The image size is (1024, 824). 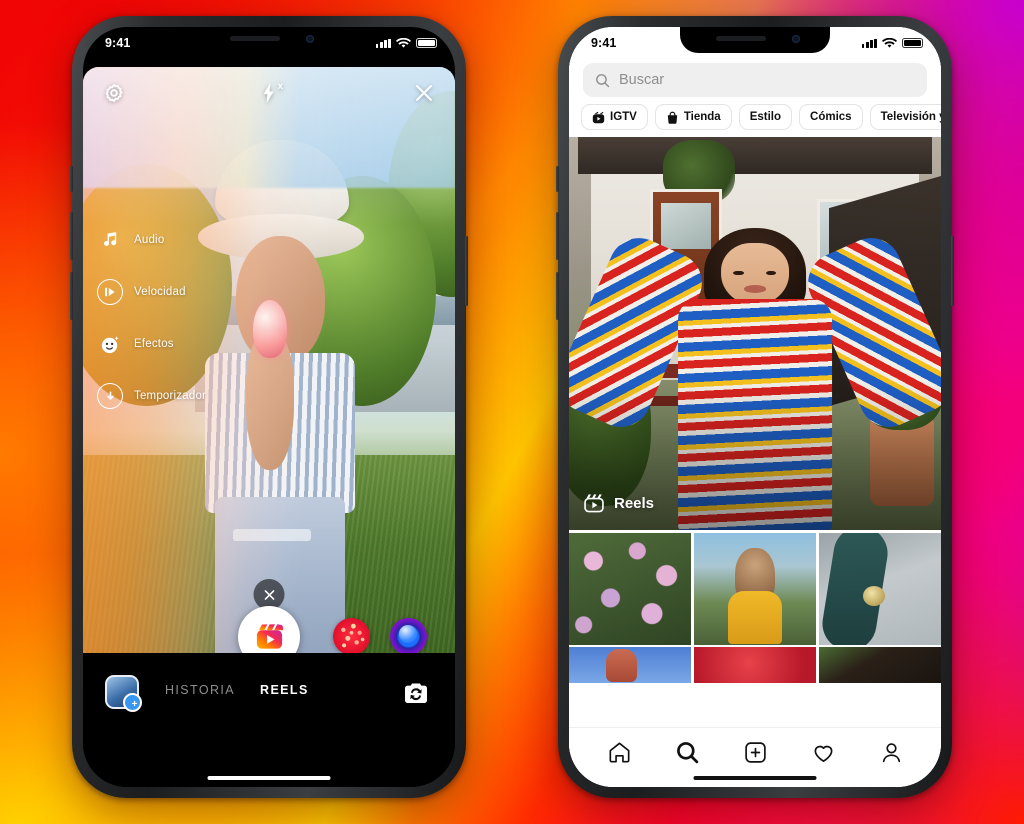 What do you see at coordinates (755, 80) in the screenshot?
I see `search-input: Buscar` at bounding box center [755, 80].